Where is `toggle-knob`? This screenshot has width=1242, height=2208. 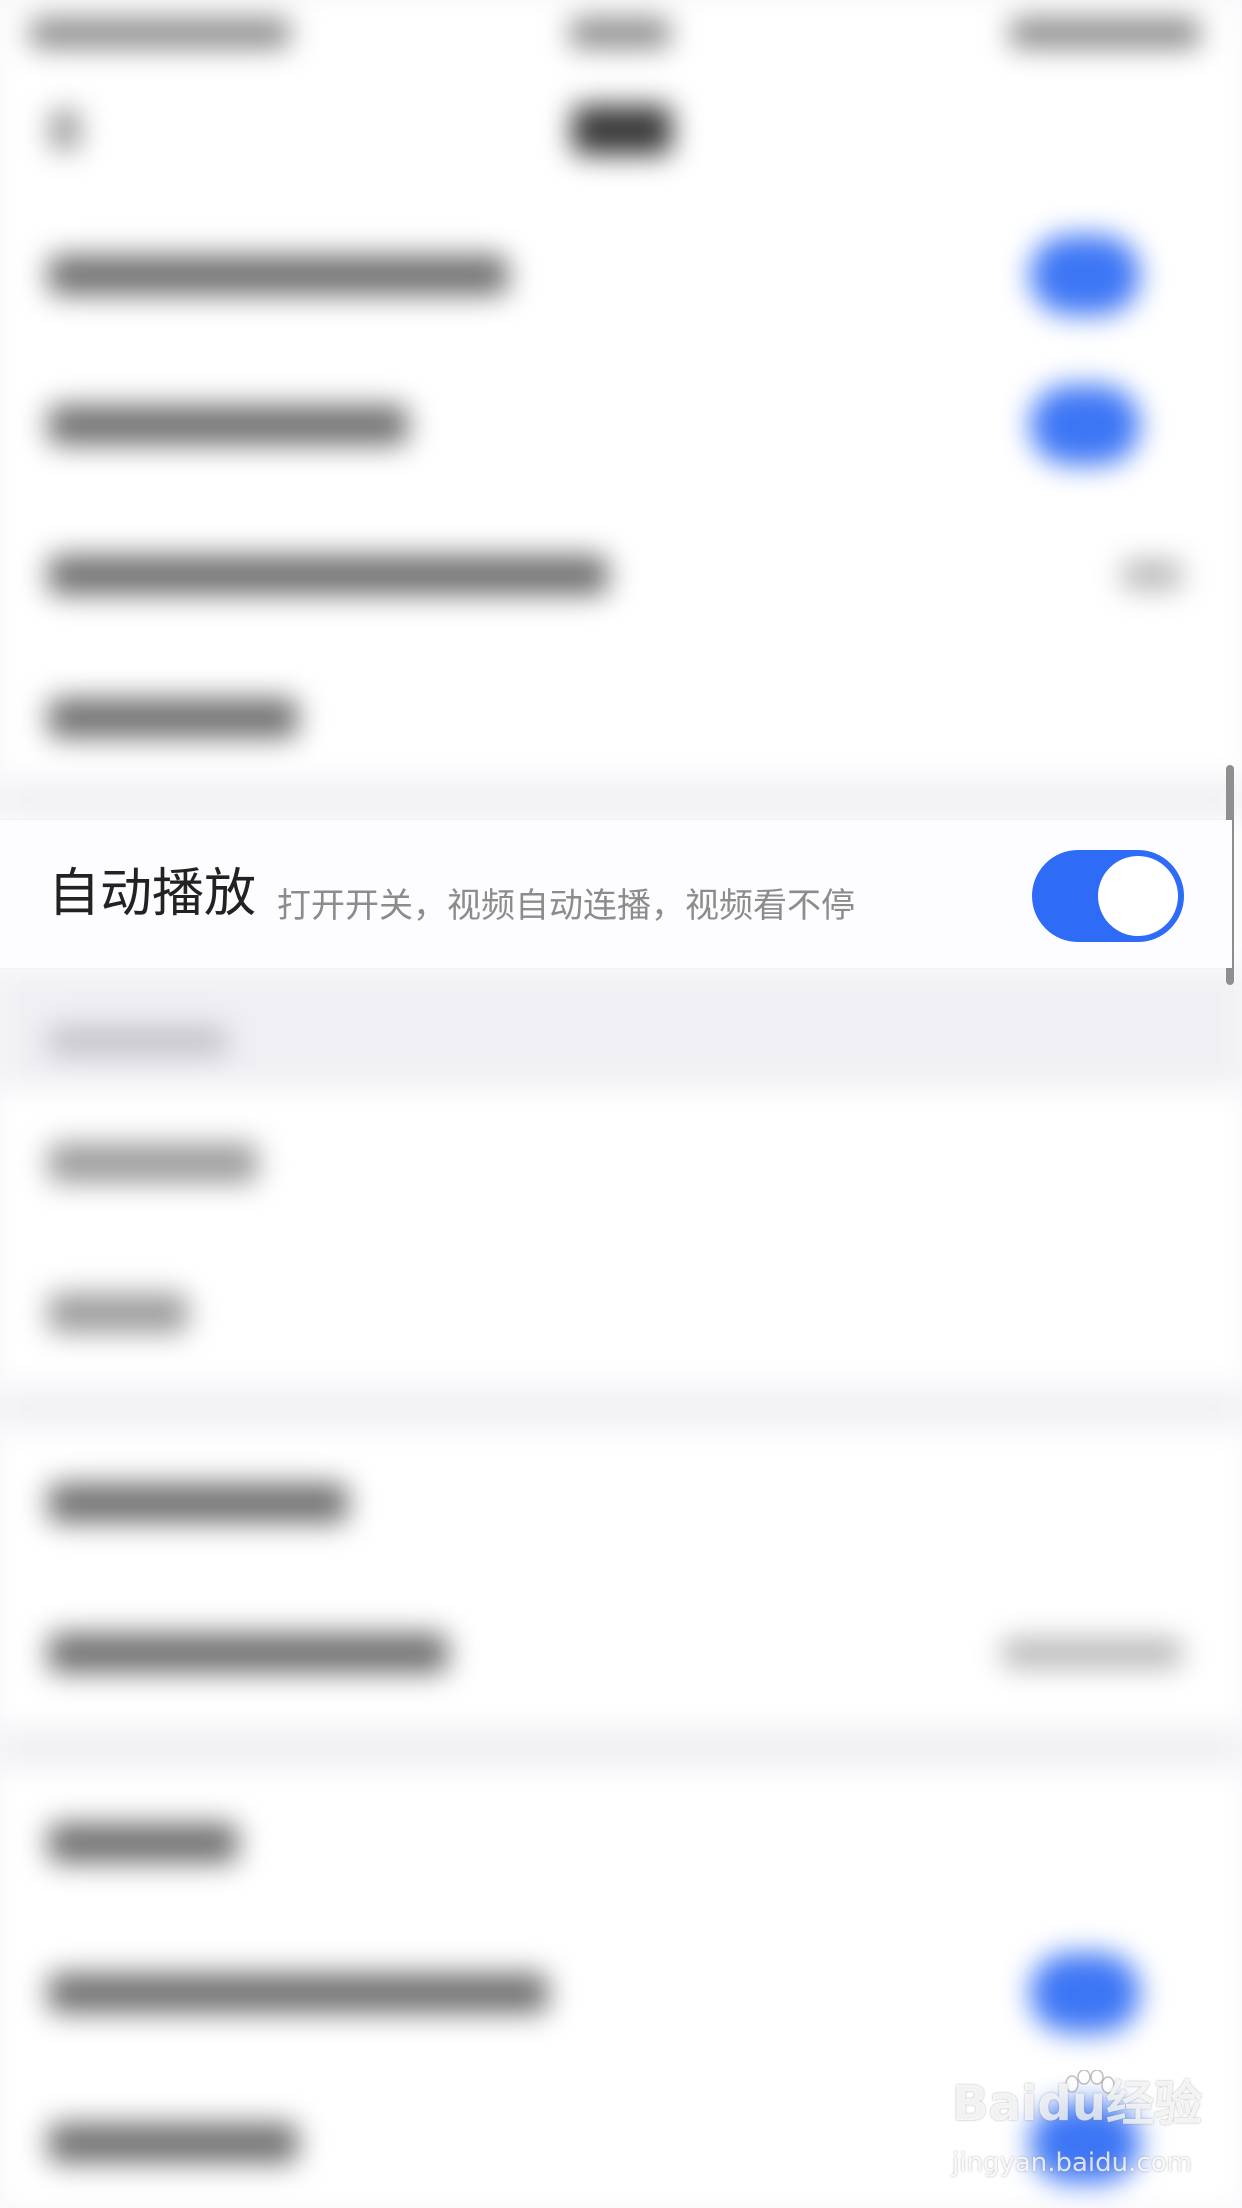
toggle-knob is located at coordinates (1138, 896).